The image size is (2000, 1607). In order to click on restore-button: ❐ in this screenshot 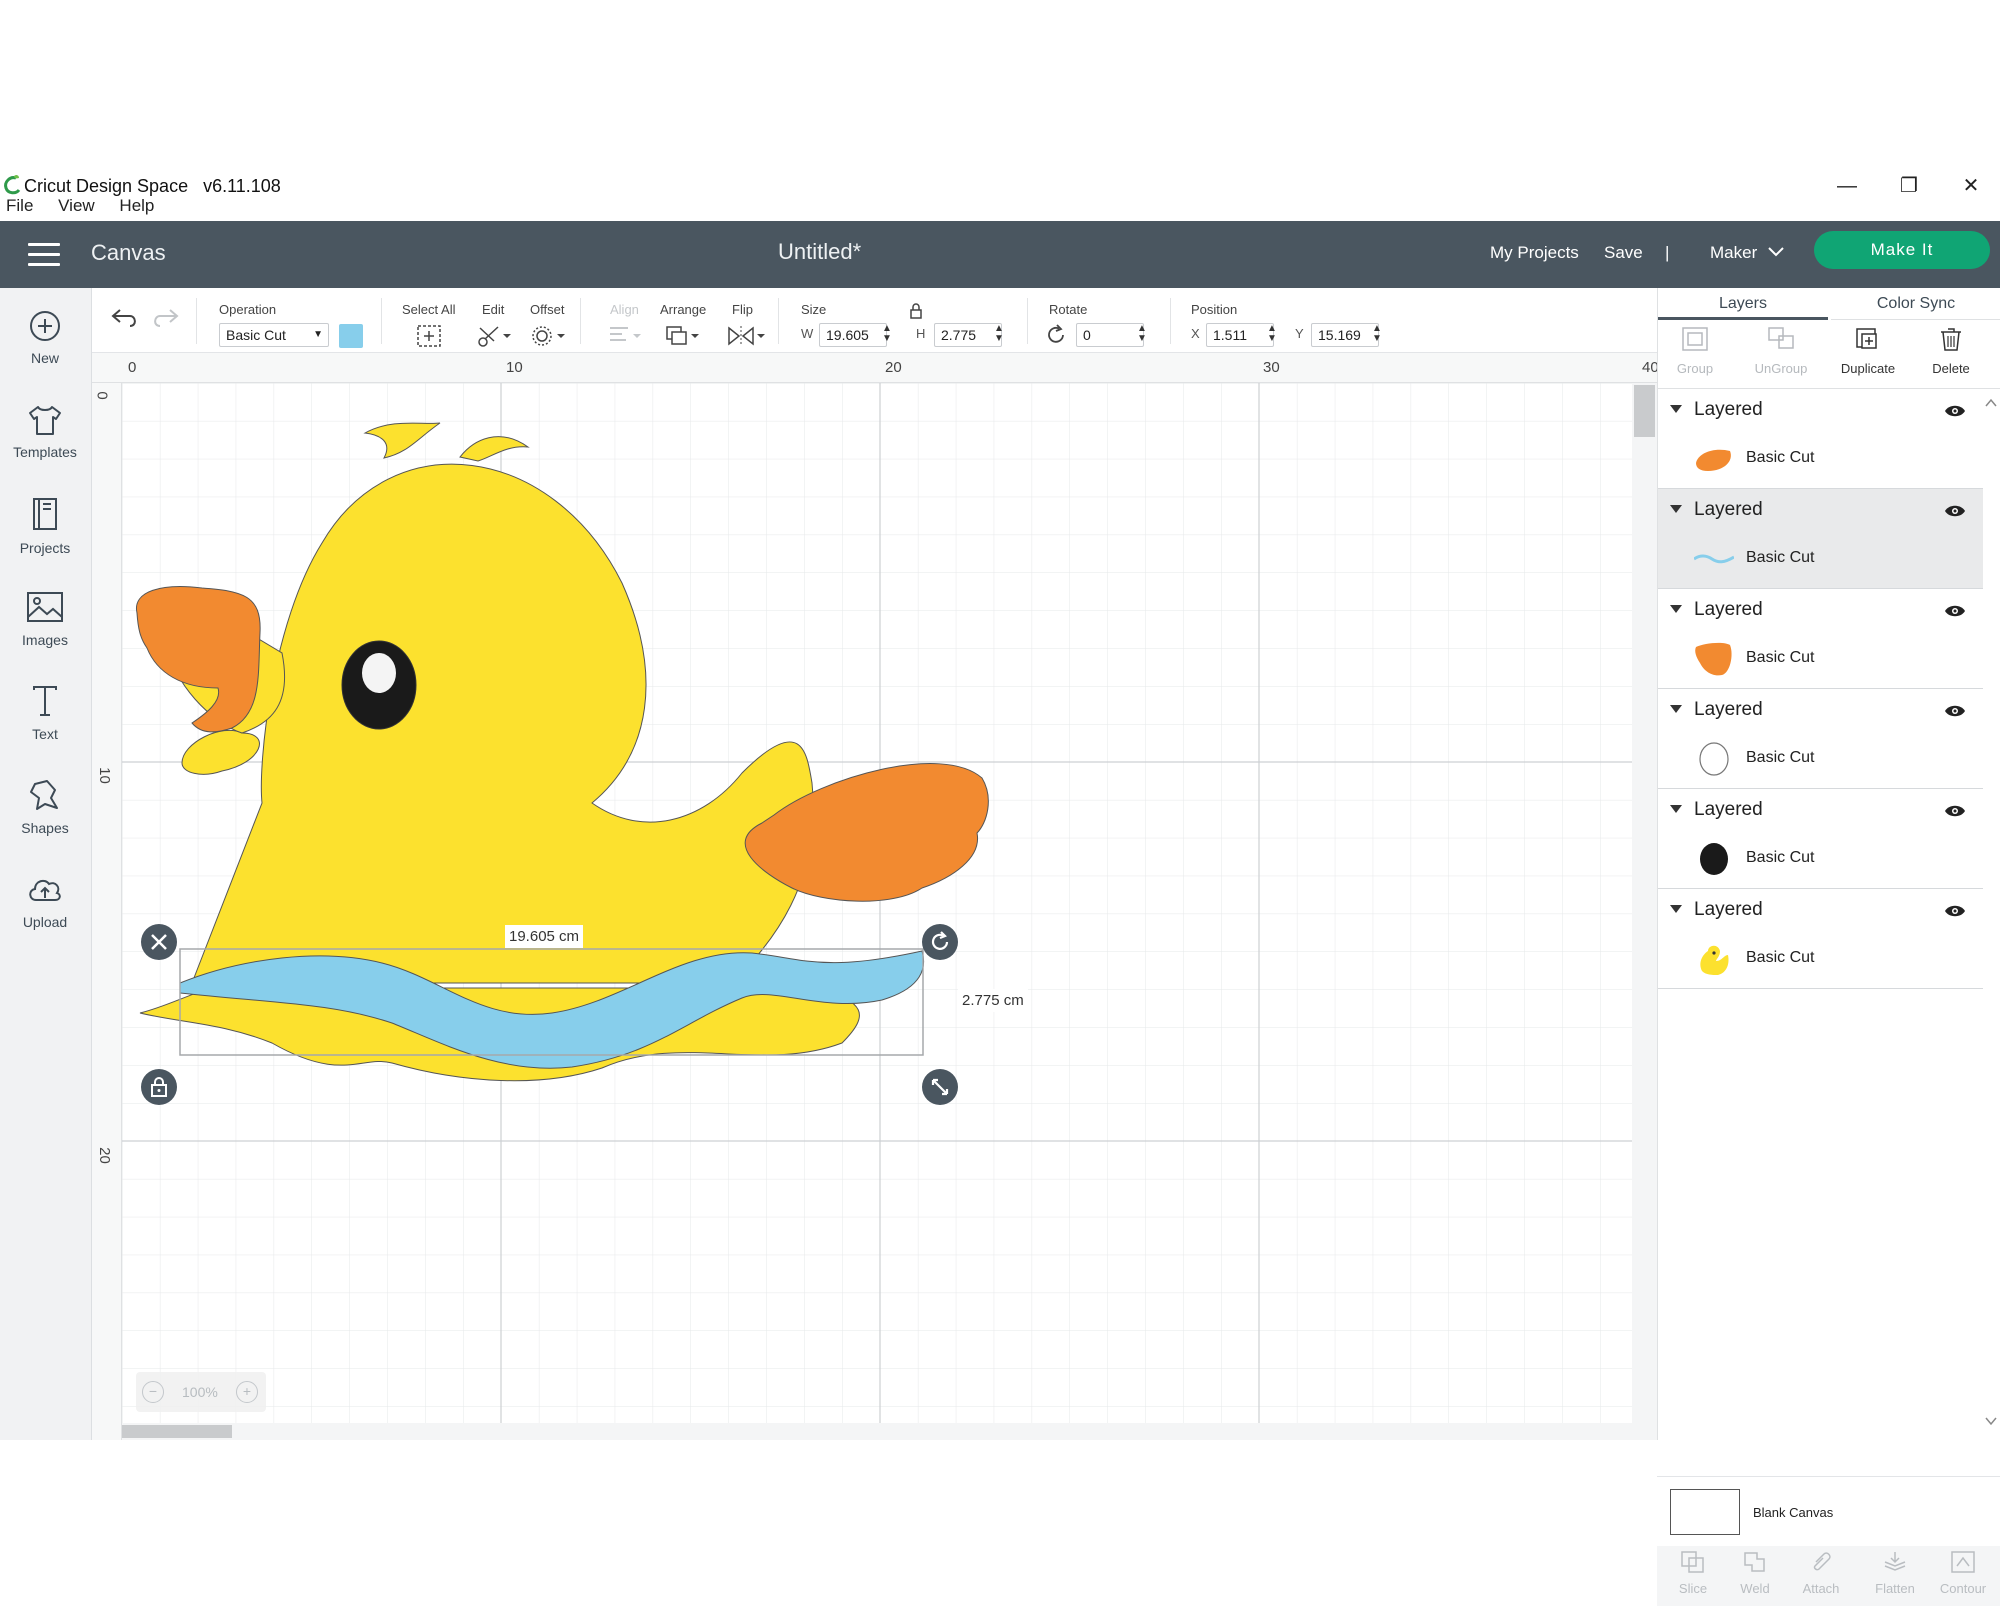, I will do `click(1909, 186)`.